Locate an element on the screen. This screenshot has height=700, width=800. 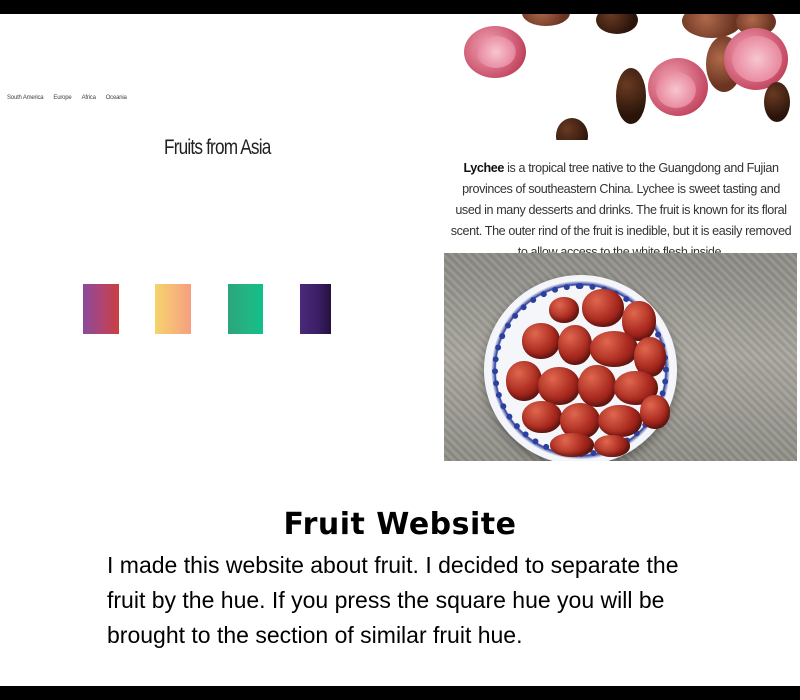
nav-item-europe: Europe is located at coordinates (62, 98).